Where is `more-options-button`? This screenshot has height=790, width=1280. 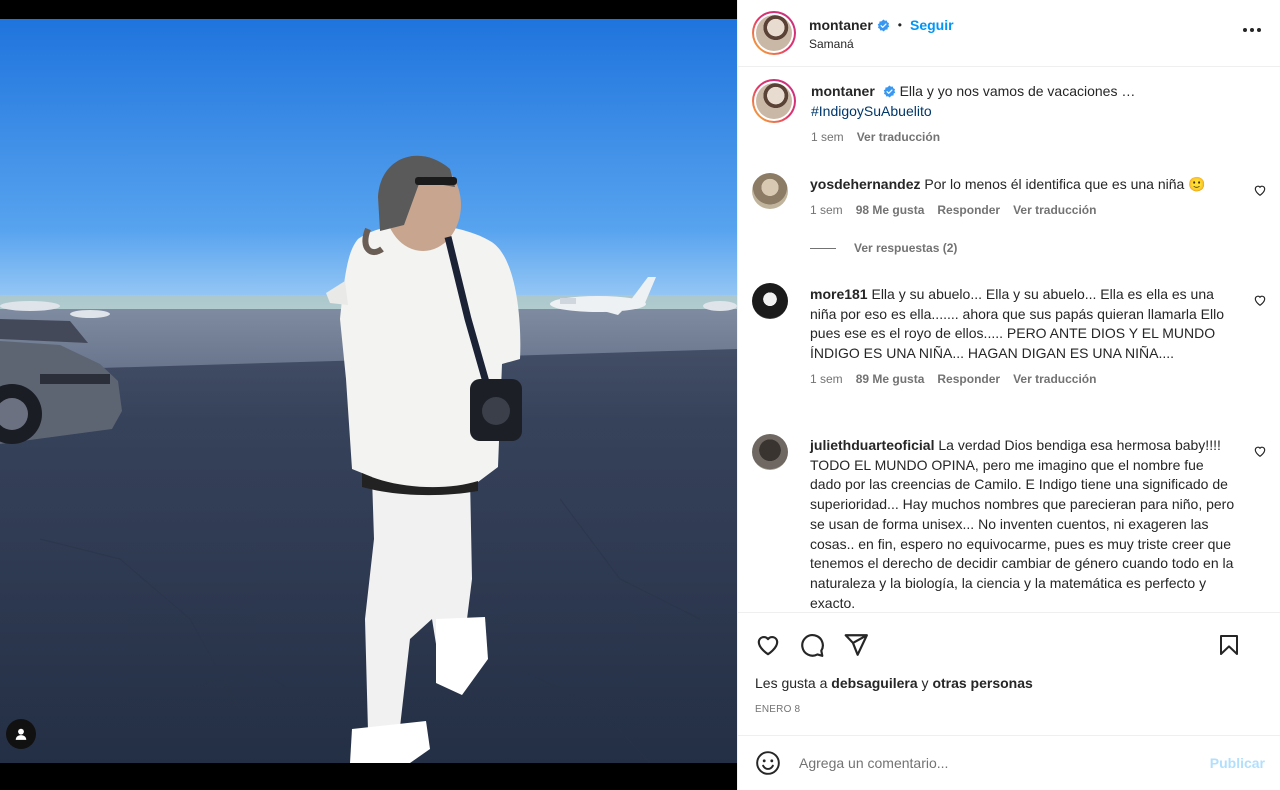 more-options-button is located at coordinates (1252, 30).